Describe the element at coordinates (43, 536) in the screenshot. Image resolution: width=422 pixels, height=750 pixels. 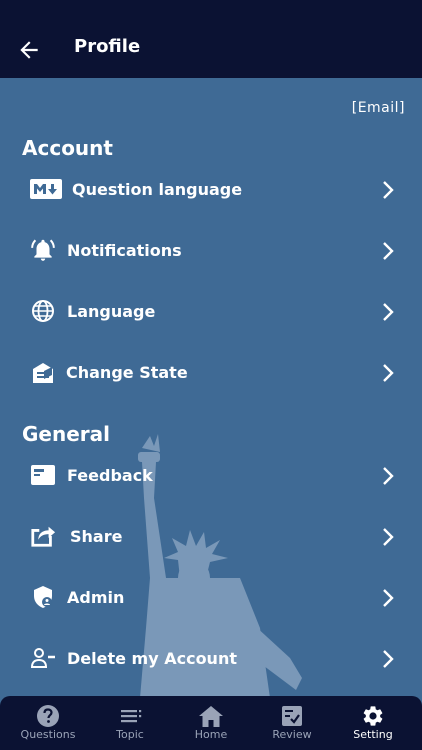
I see `share-icon` at that location.